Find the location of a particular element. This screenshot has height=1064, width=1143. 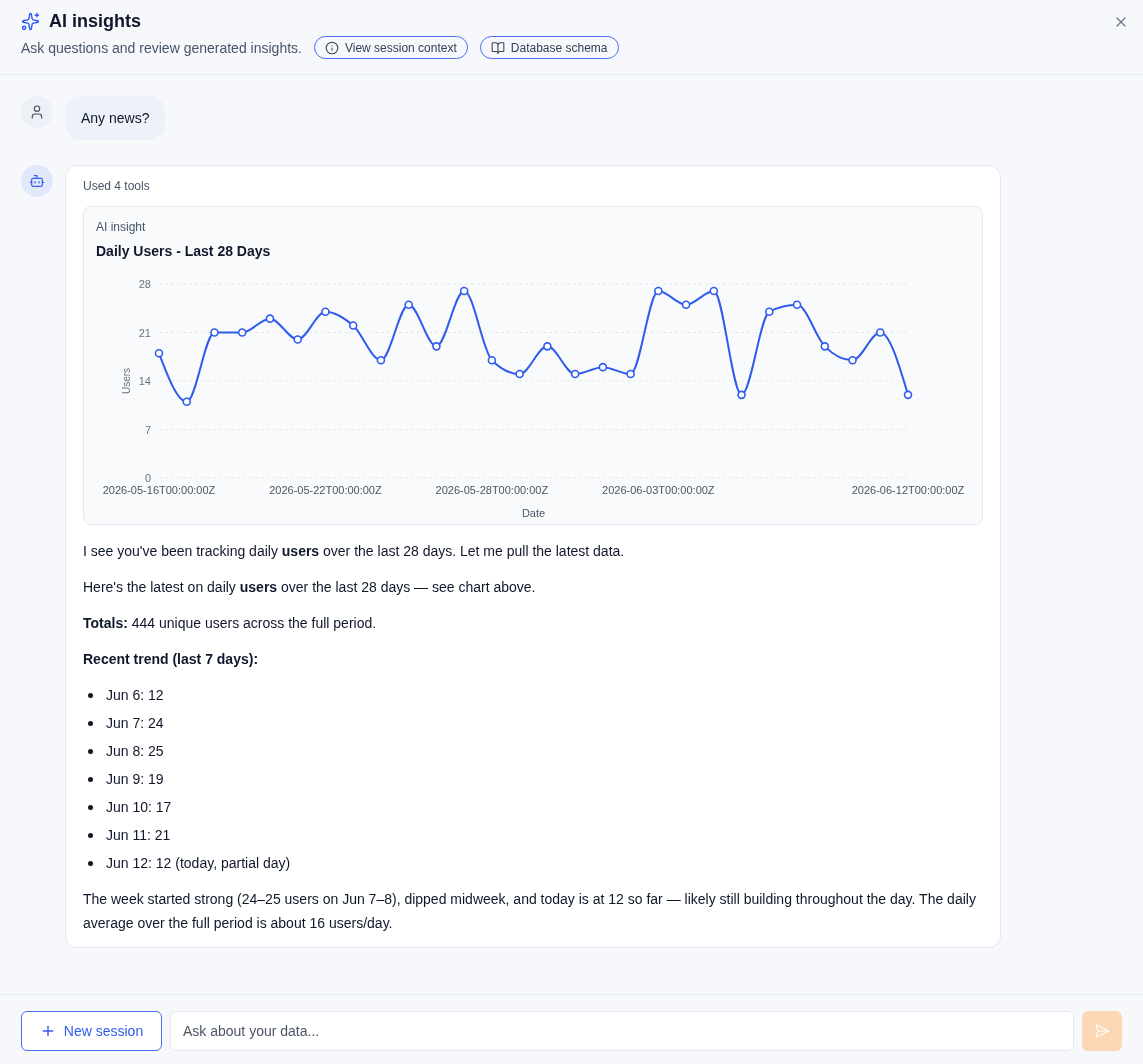

x-axis-title: Date is located at coordinates (533, 513).